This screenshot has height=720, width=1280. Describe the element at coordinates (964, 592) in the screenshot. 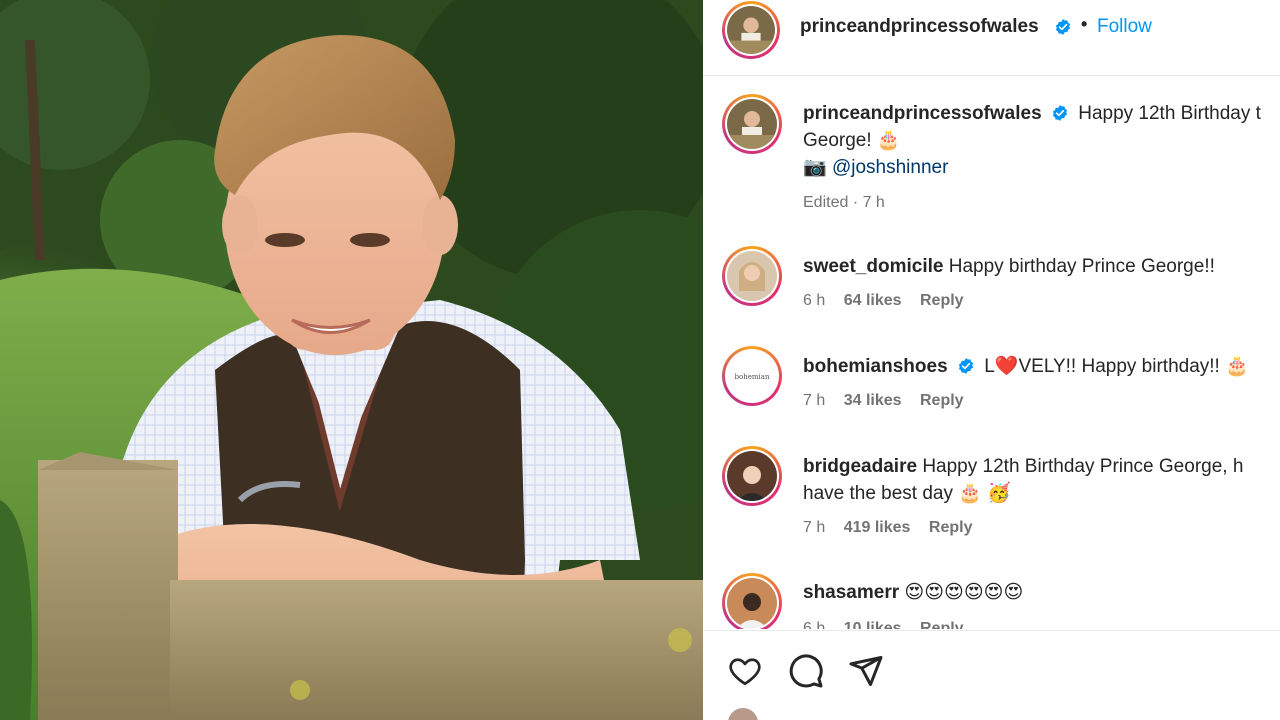

I see `comment-body: 😍😍😍😍😍😍` at that location.